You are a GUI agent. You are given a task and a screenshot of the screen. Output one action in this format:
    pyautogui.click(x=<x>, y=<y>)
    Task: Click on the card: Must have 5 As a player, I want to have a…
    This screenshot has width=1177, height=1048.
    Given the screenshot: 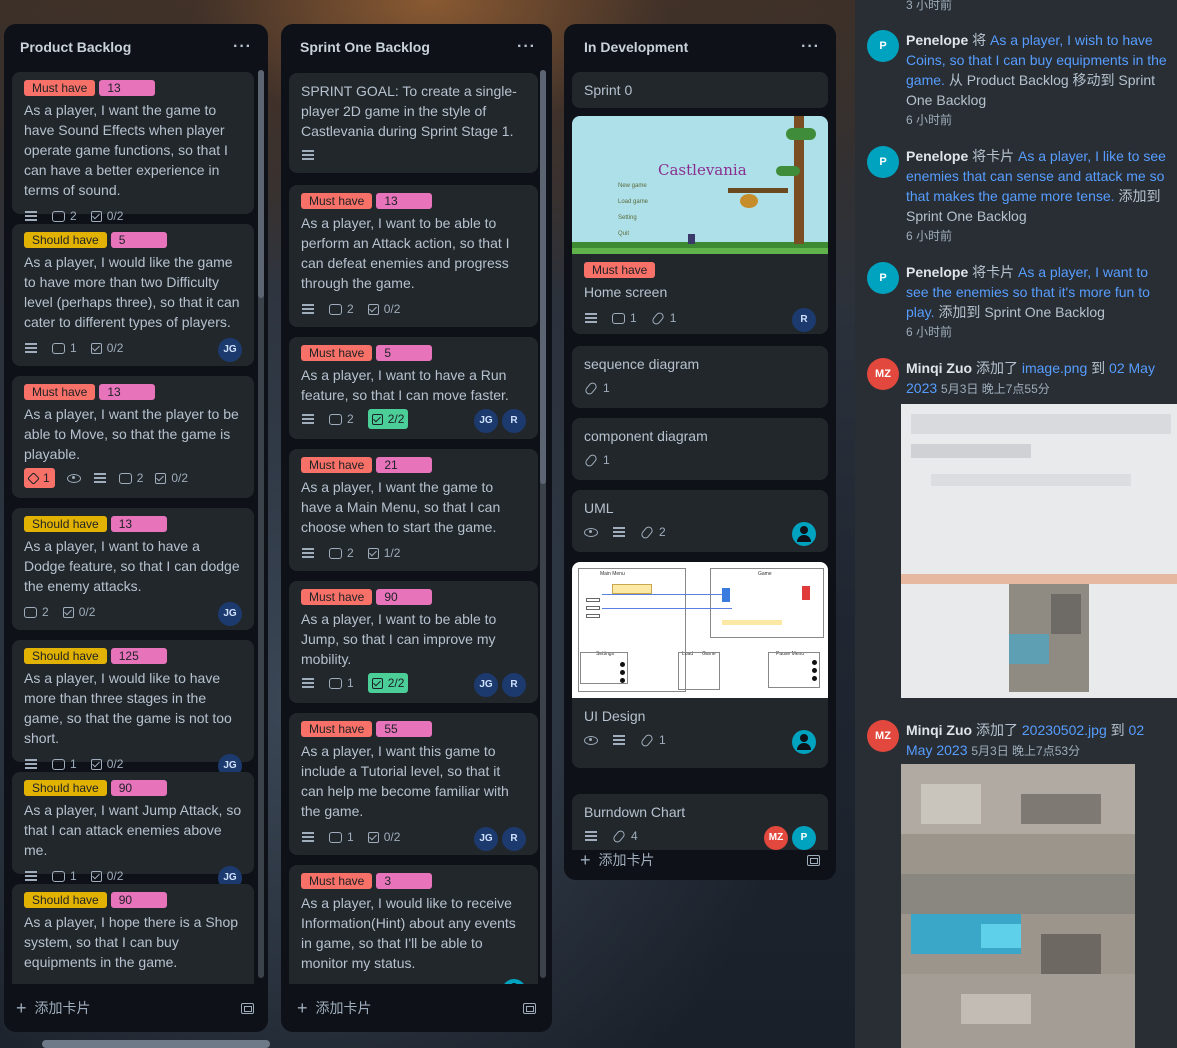 What is the action you would take?
    pyautogui.click(x=413, y=388)
    